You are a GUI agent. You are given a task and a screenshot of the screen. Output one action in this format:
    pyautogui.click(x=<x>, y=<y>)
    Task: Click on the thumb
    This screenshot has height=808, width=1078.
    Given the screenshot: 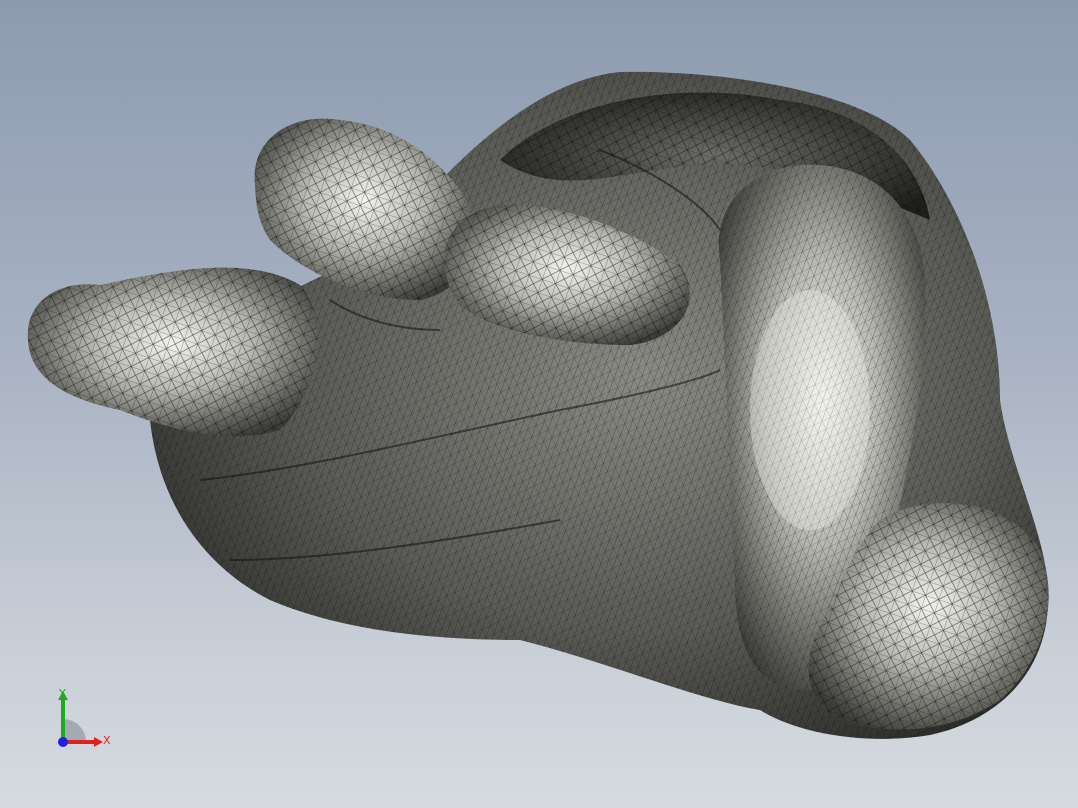 What is the action you would take?
    pyautogui.click(x=172, y=352)
    